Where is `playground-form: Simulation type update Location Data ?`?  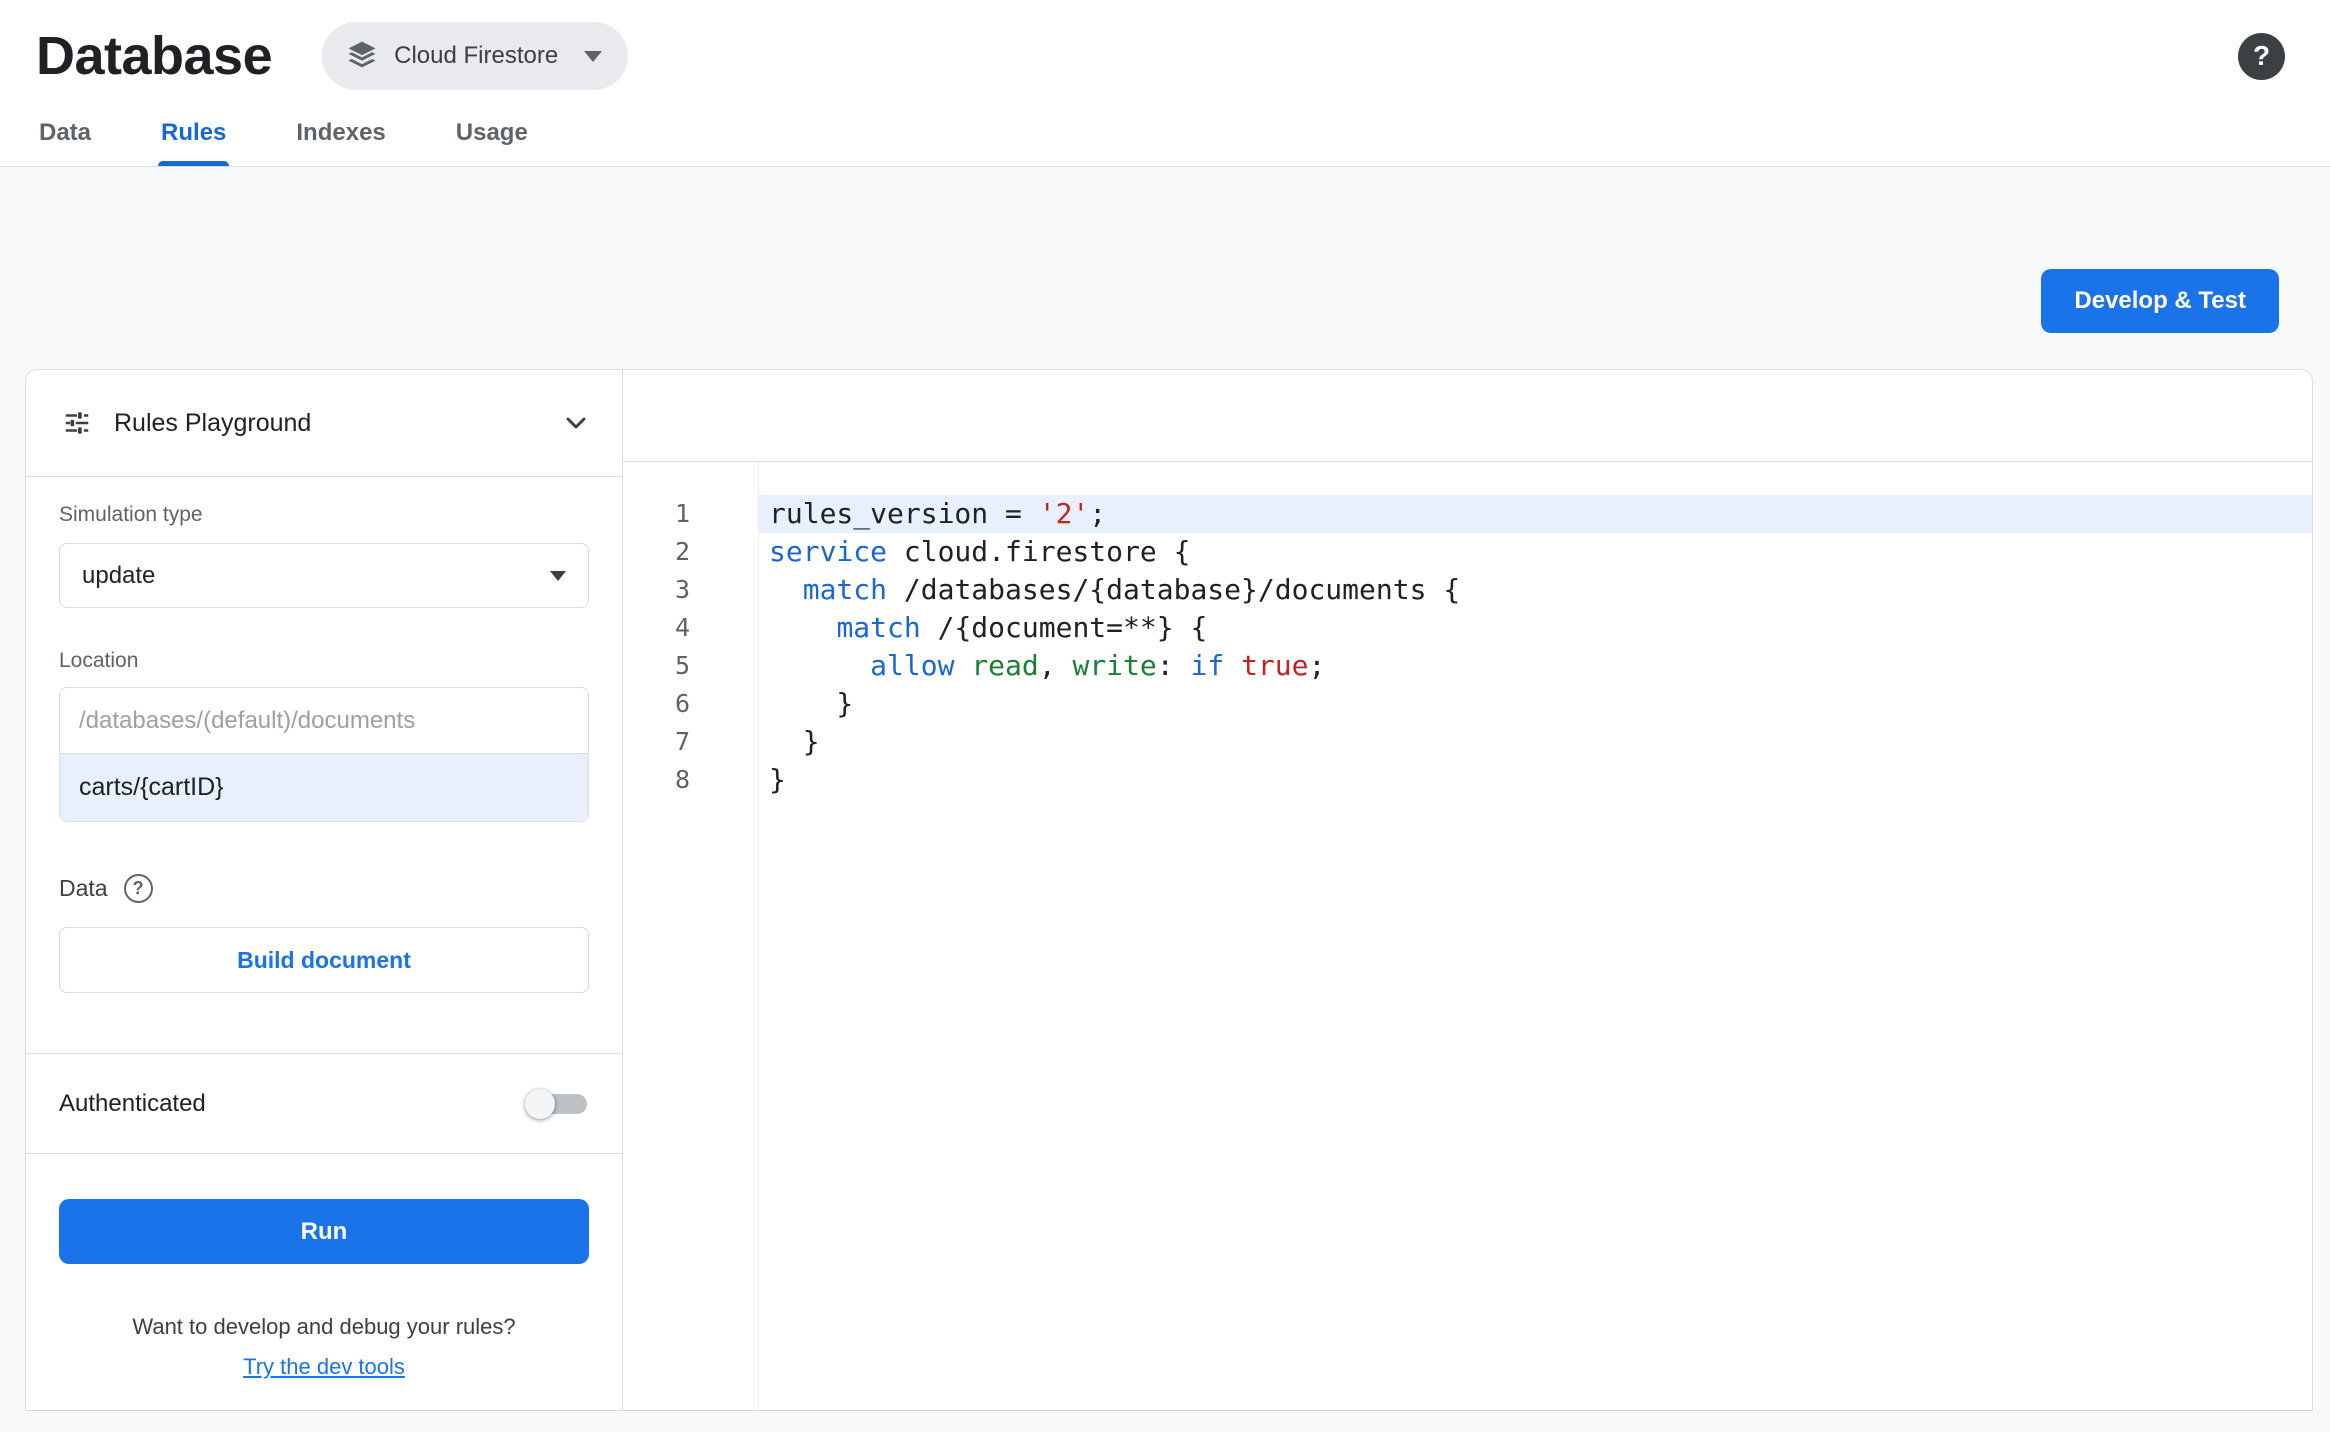 playground-form: Simulation type update Location Data ? is located at coordinates (324, 735).